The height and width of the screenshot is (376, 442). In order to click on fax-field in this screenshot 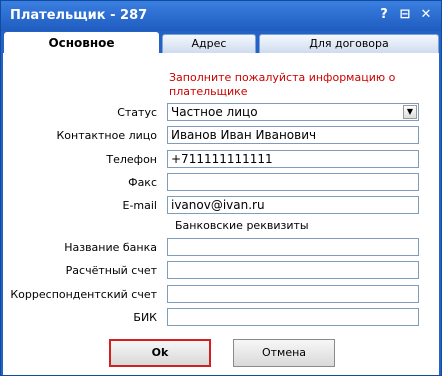, I will do `click(293, 182)`.